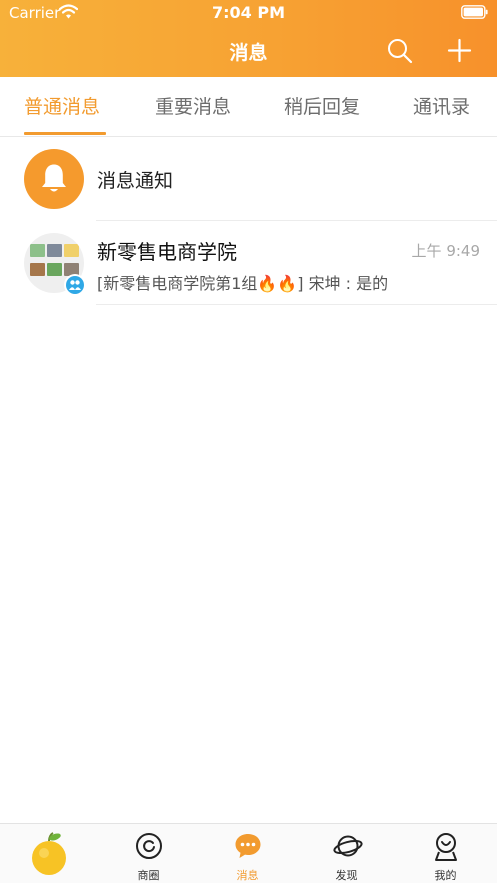 This screenshot has width=497, height=883. I want to click on tabbar-item-home, so click(49, 853).